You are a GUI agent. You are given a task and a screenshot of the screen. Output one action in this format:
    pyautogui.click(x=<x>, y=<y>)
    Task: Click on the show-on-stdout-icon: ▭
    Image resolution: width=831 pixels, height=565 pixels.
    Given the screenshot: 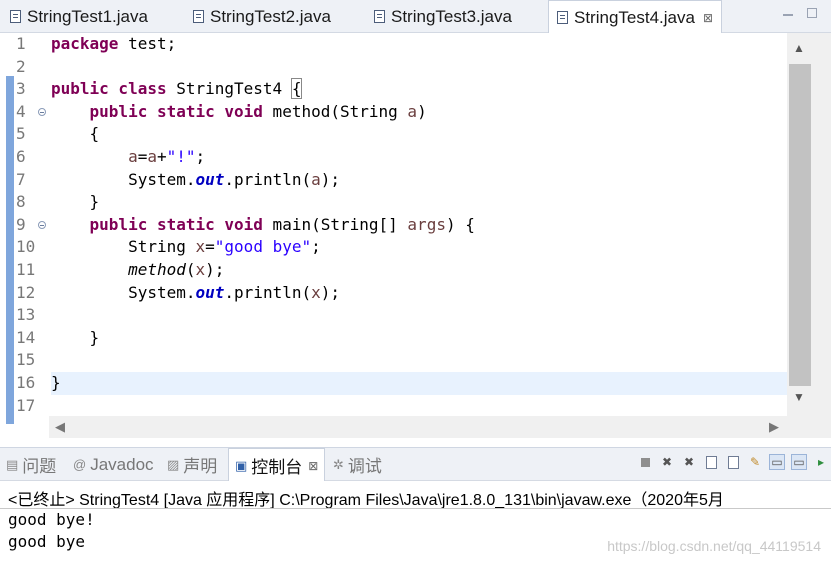 What is the action you would take?
    pyautogui.click(x=777, y=462)
    